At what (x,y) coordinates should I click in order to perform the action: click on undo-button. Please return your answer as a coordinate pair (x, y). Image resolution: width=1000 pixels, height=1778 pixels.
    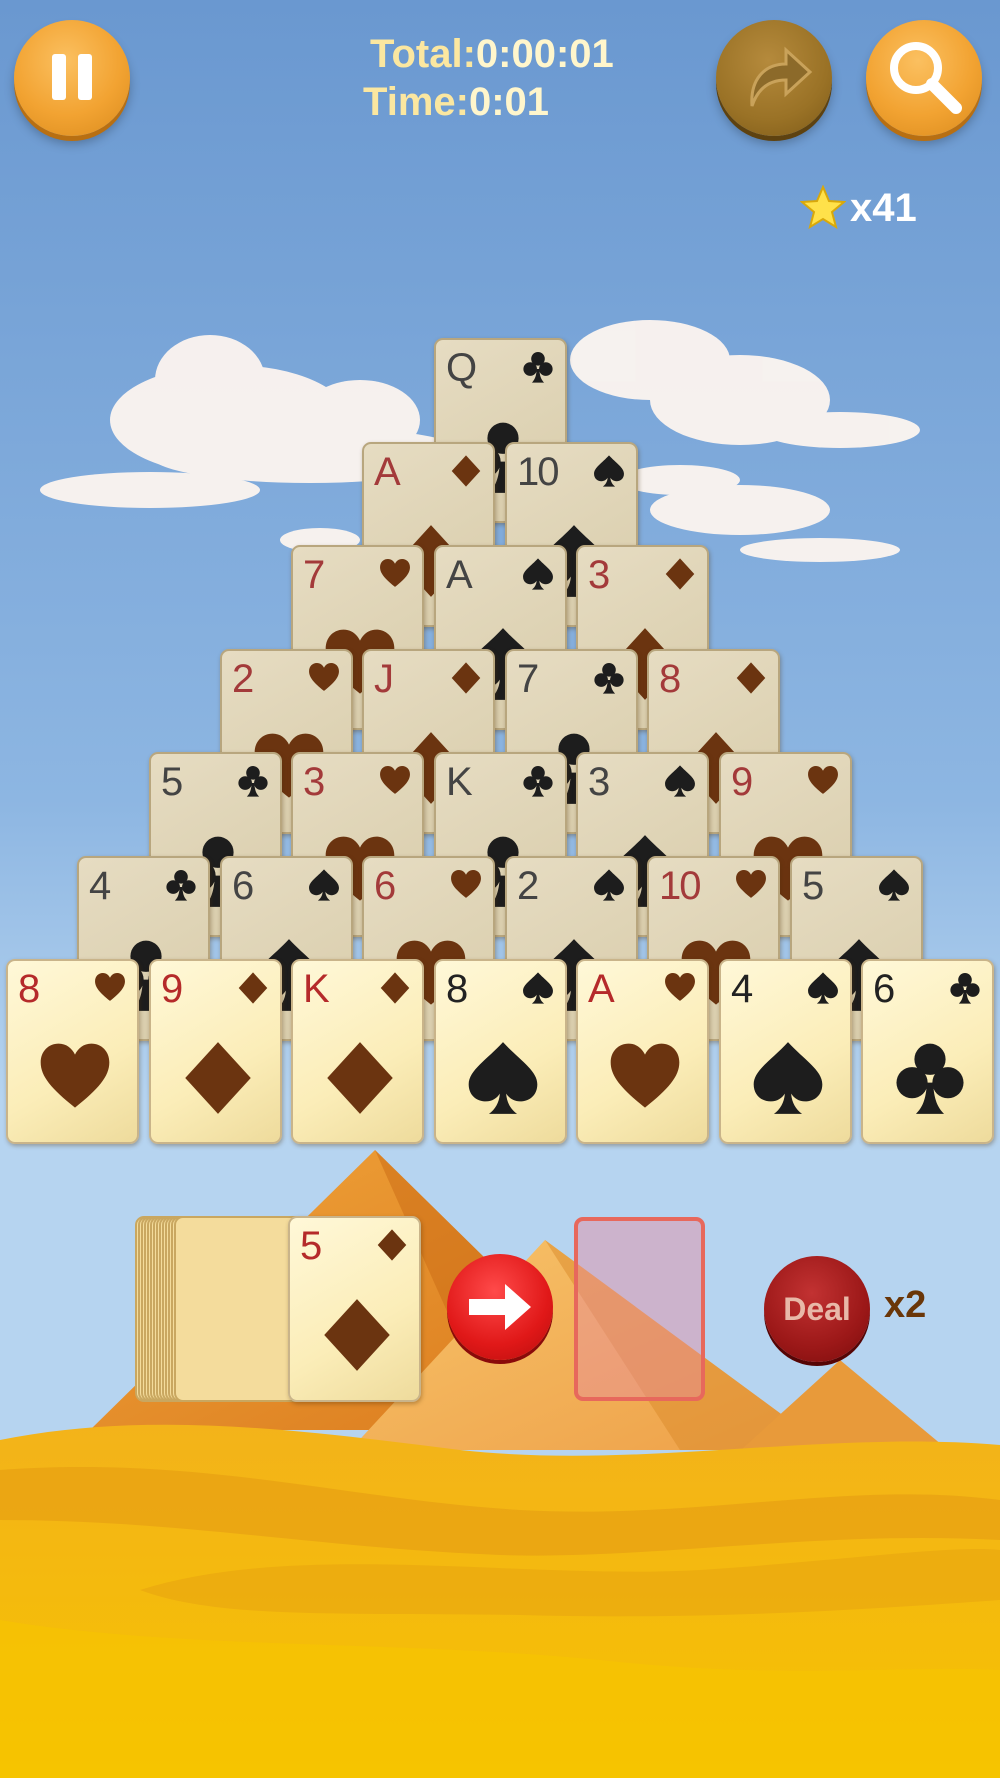
    Looking at the image, I should click on (774, 78).